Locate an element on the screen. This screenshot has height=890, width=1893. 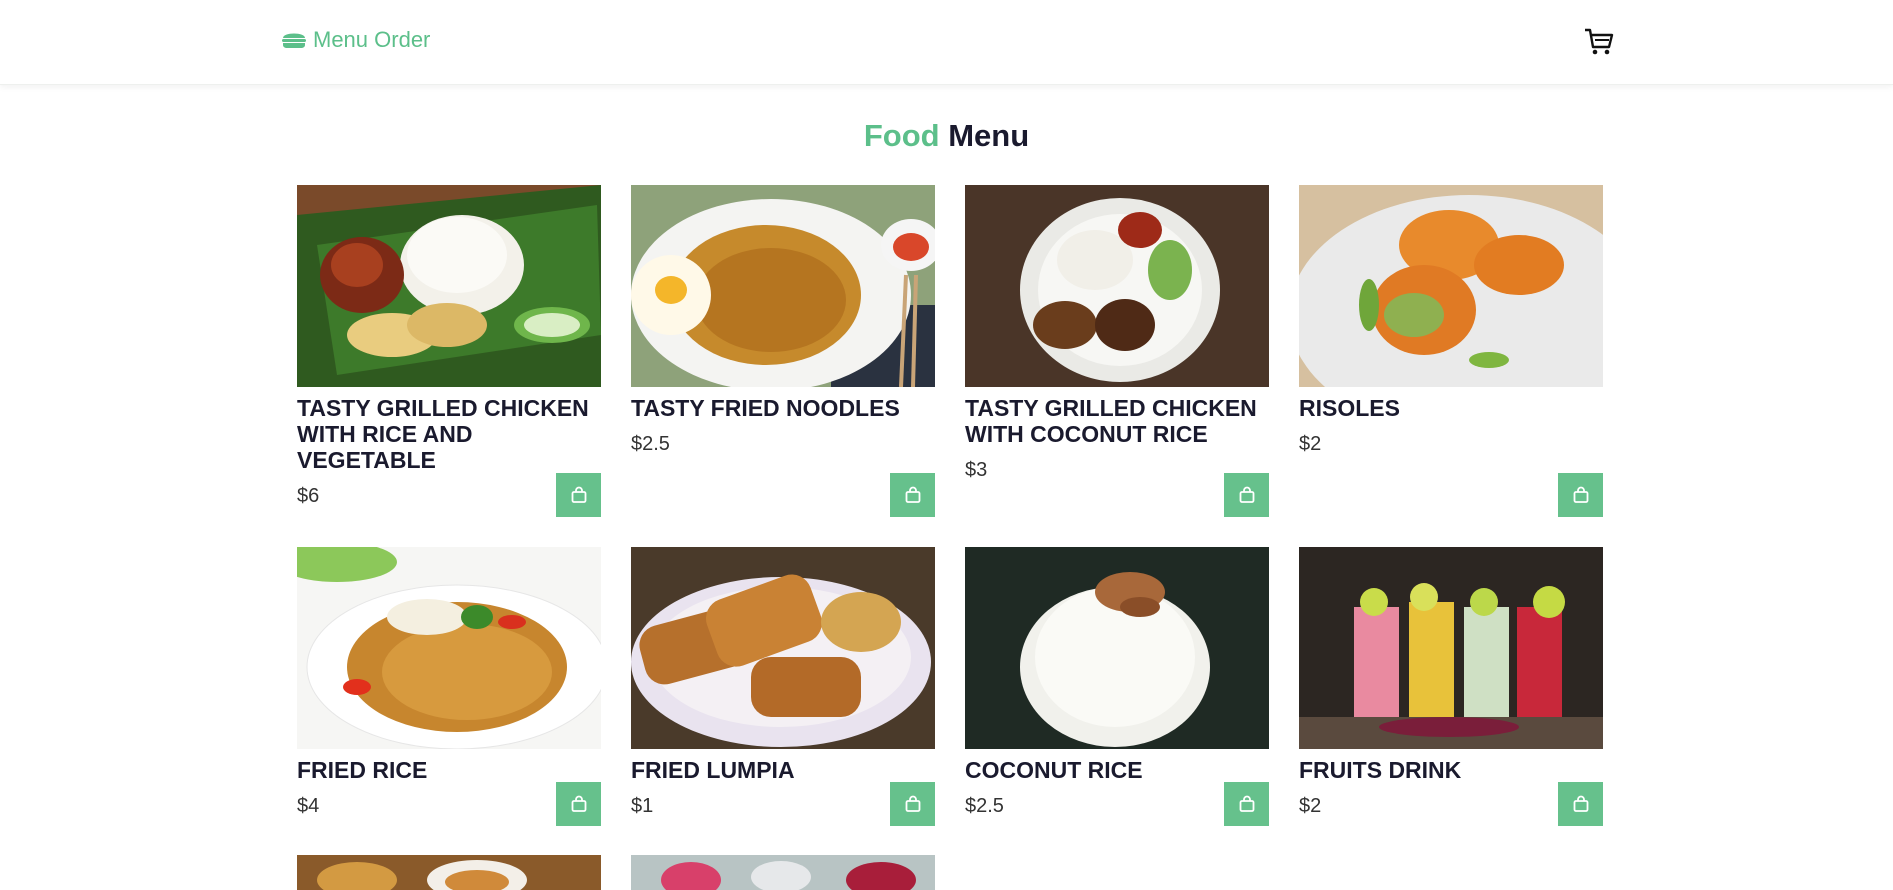
item-title: RISOLES is located at coordinates (1349, 408).